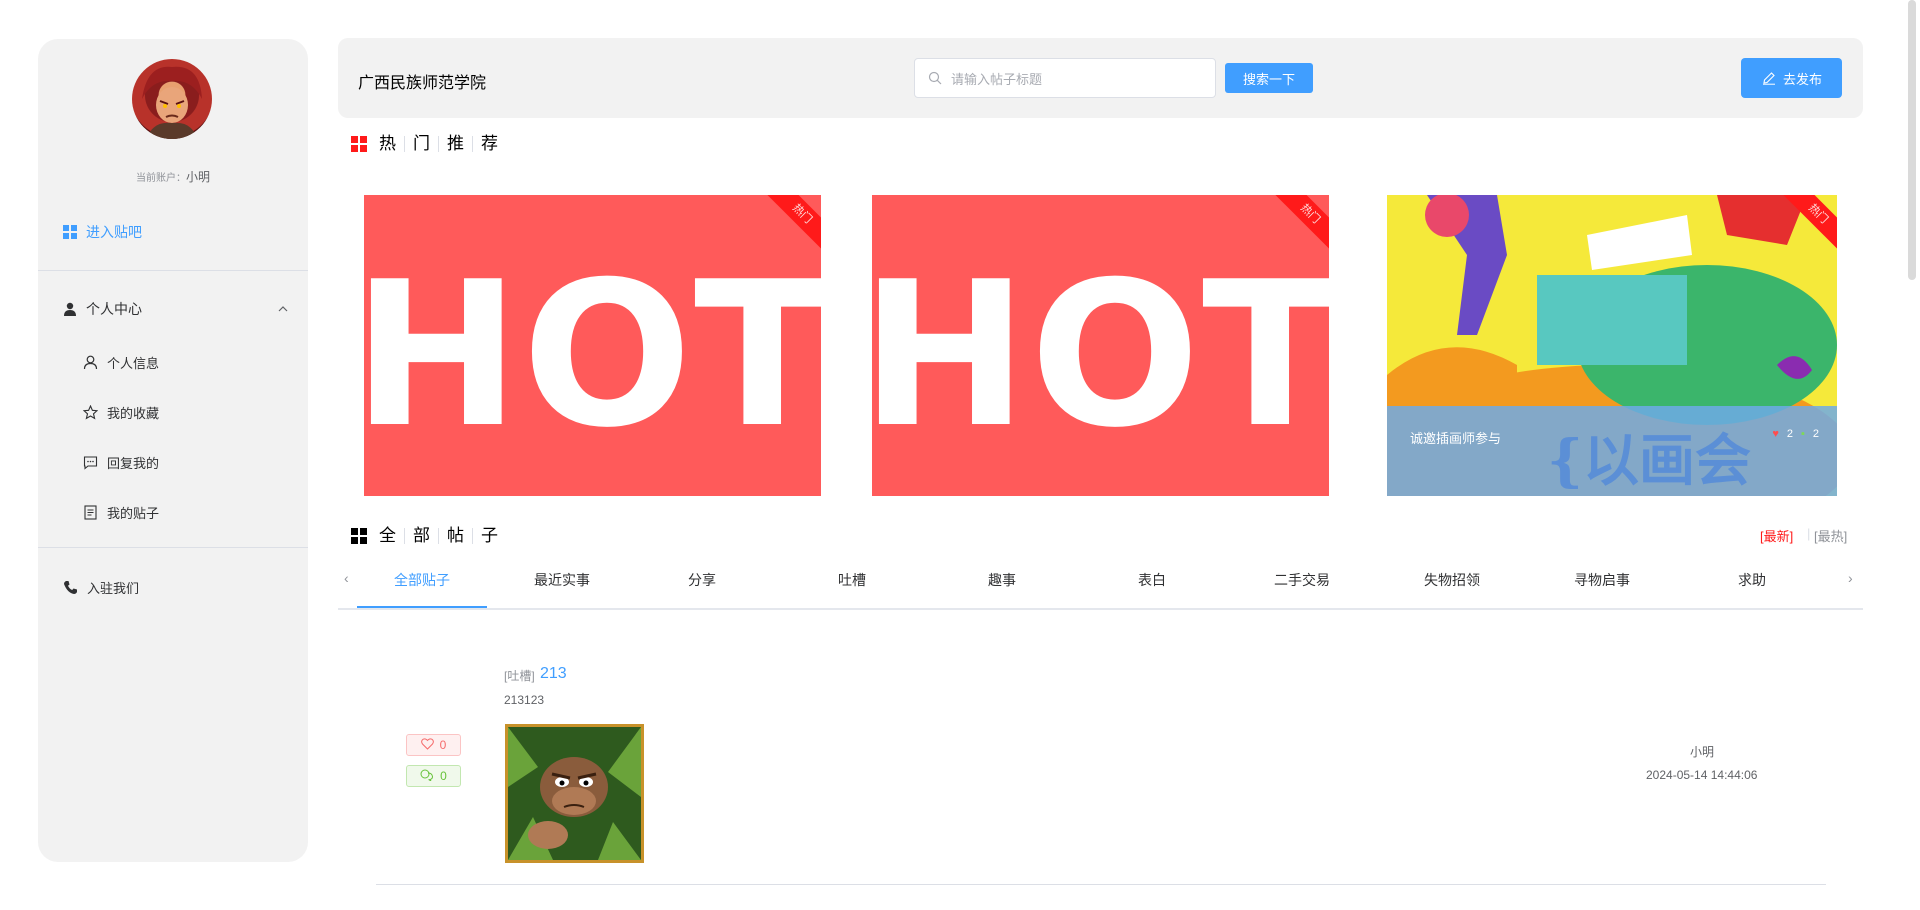 This screenshot has height=910, width=1920. I want to click on star-icon, so click(90, 413).